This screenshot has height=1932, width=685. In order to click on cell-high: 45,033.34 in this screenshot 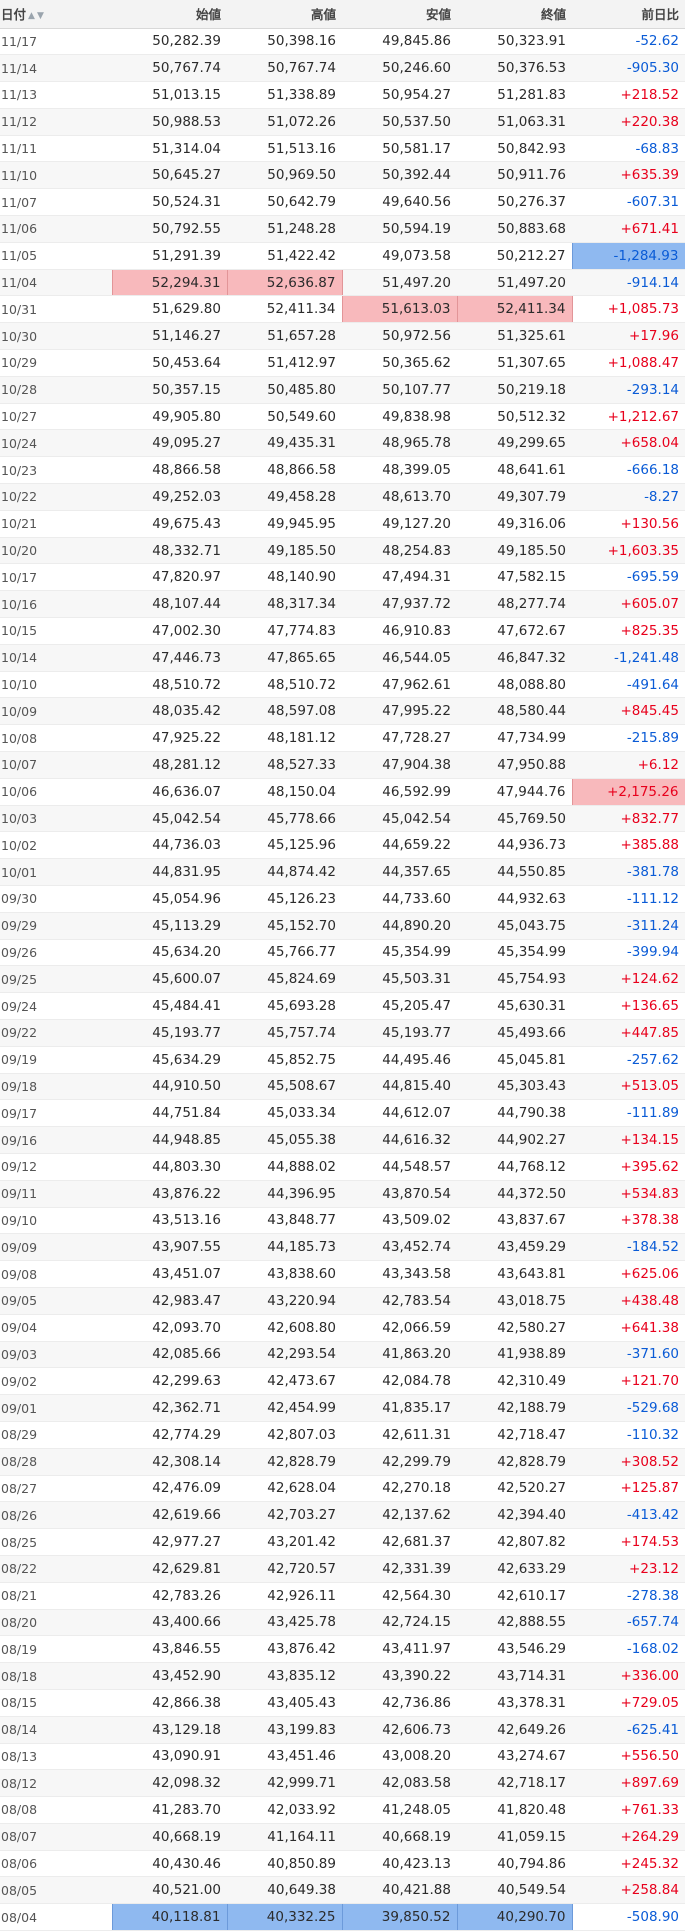, I will do `click(284, 1113)`.